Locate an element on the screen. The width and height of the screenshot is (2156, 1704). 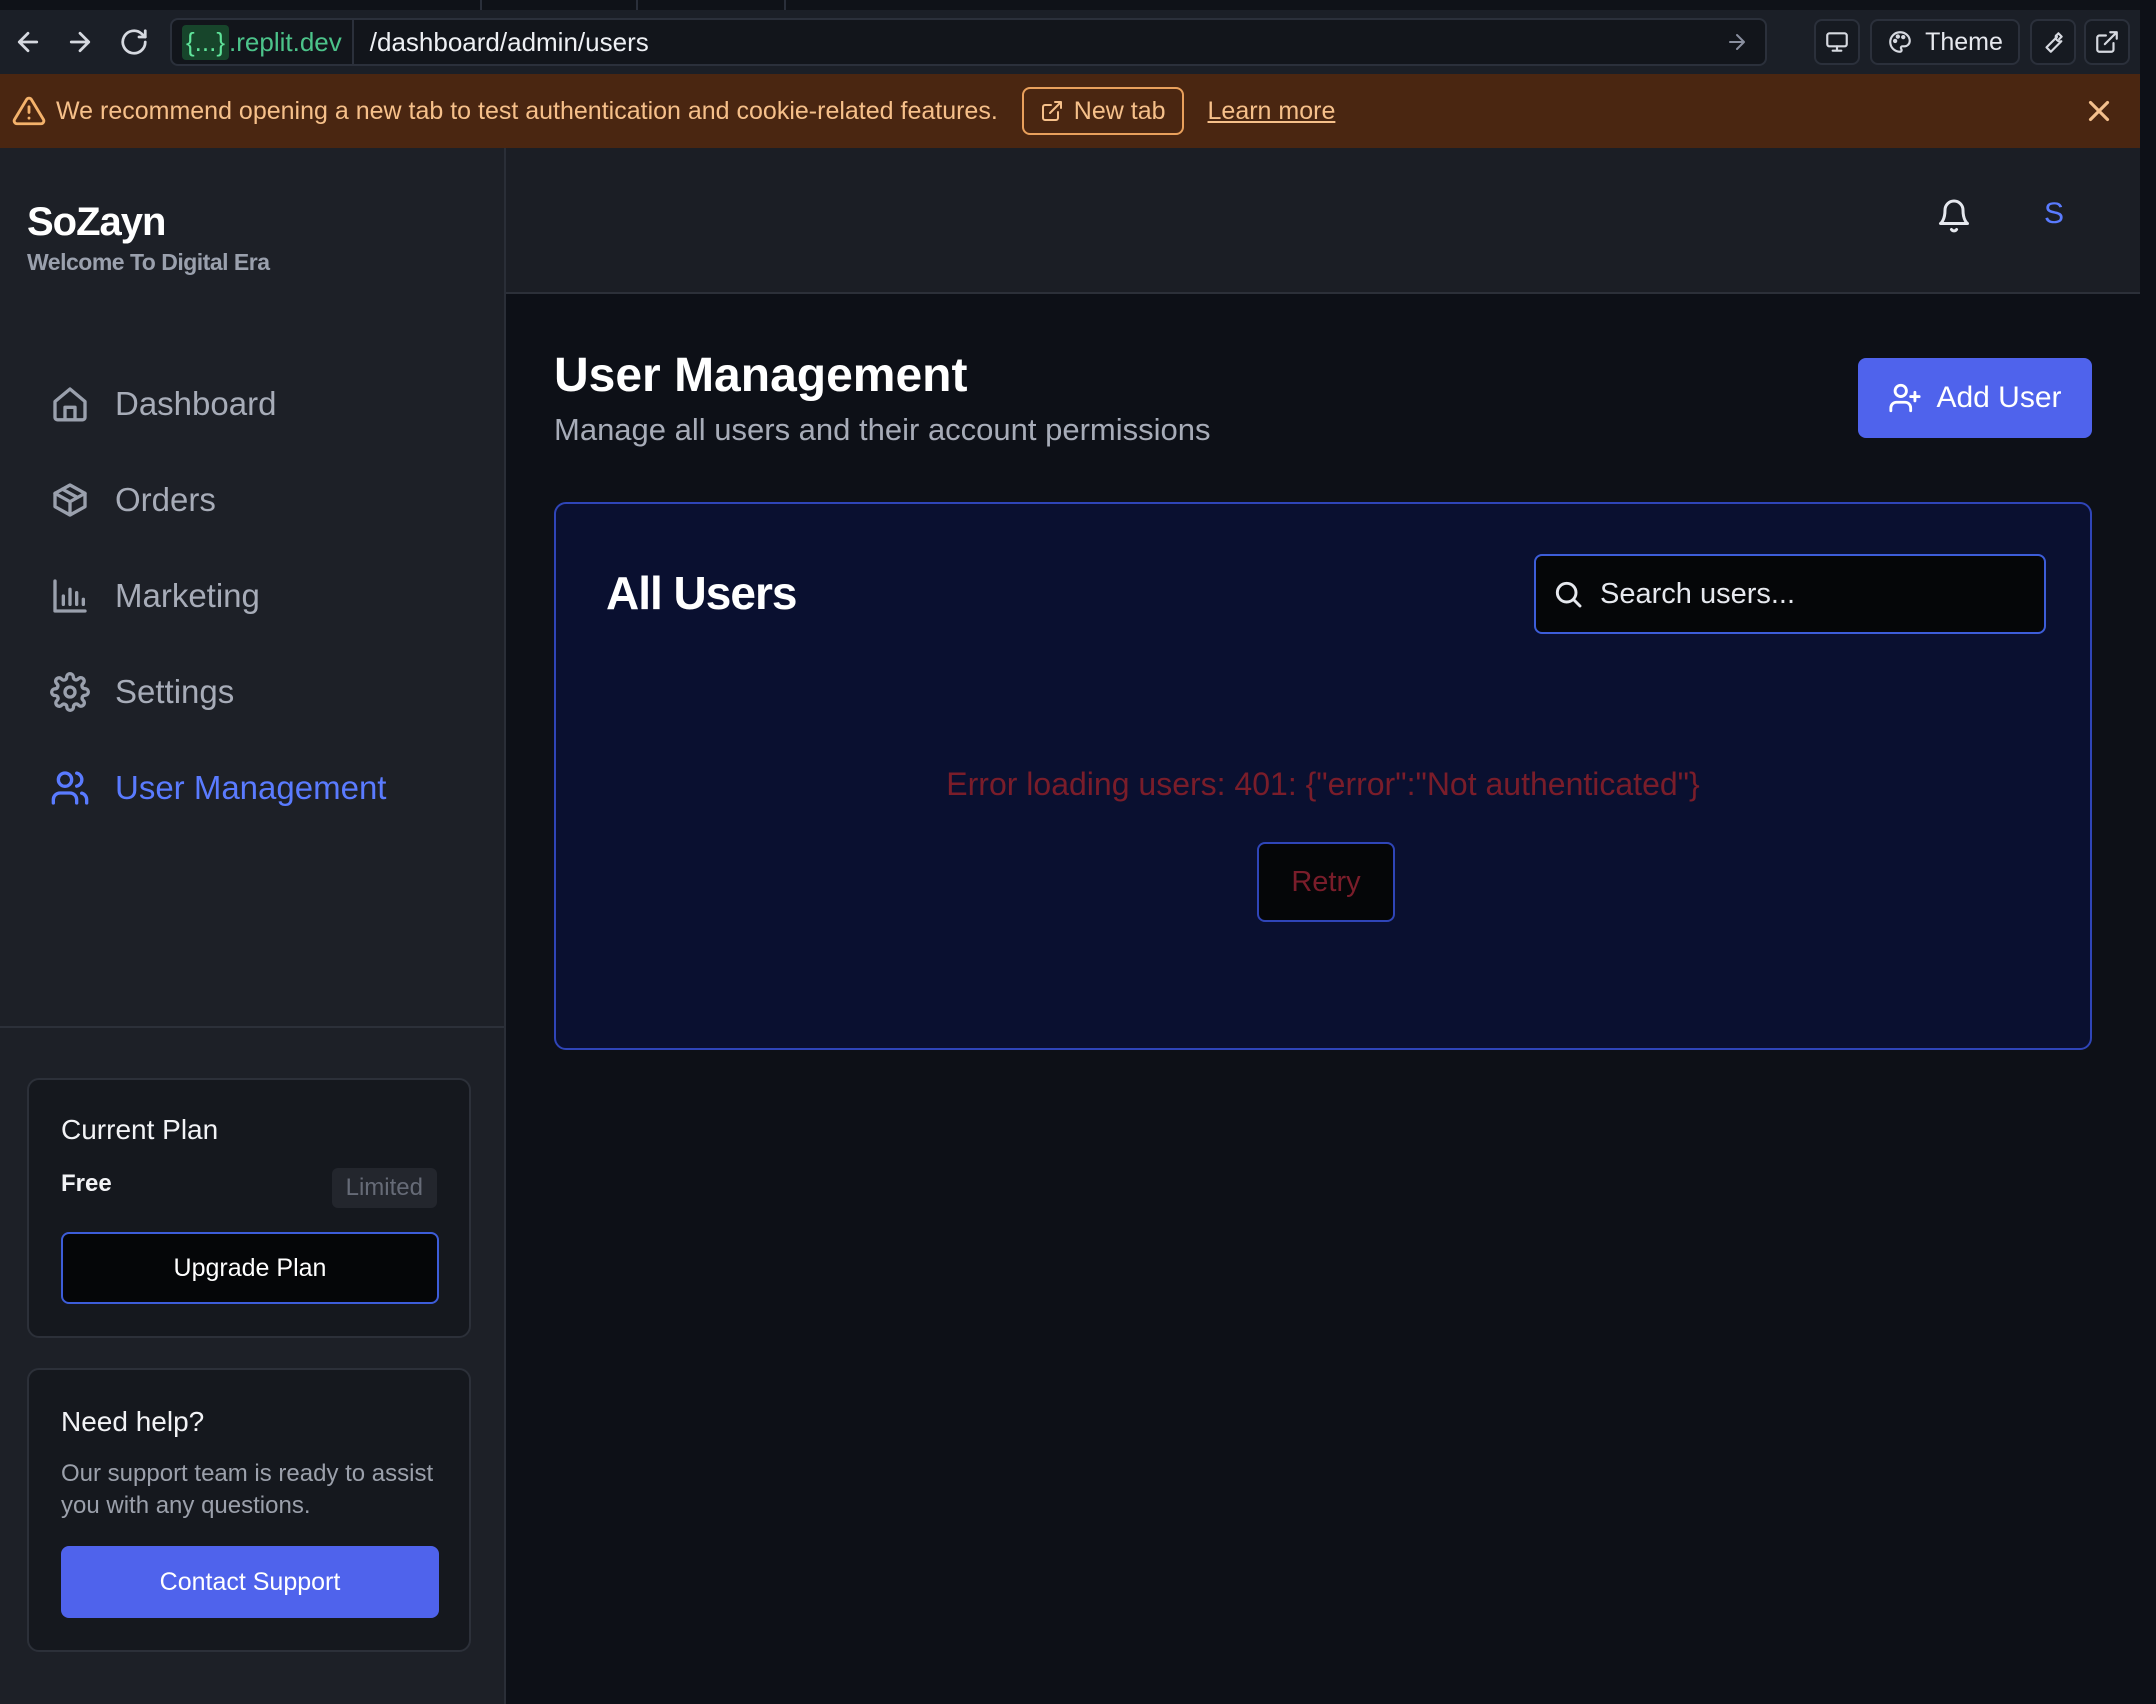
sidebar-item-settings: Settings is located at coordinates (252, 692).